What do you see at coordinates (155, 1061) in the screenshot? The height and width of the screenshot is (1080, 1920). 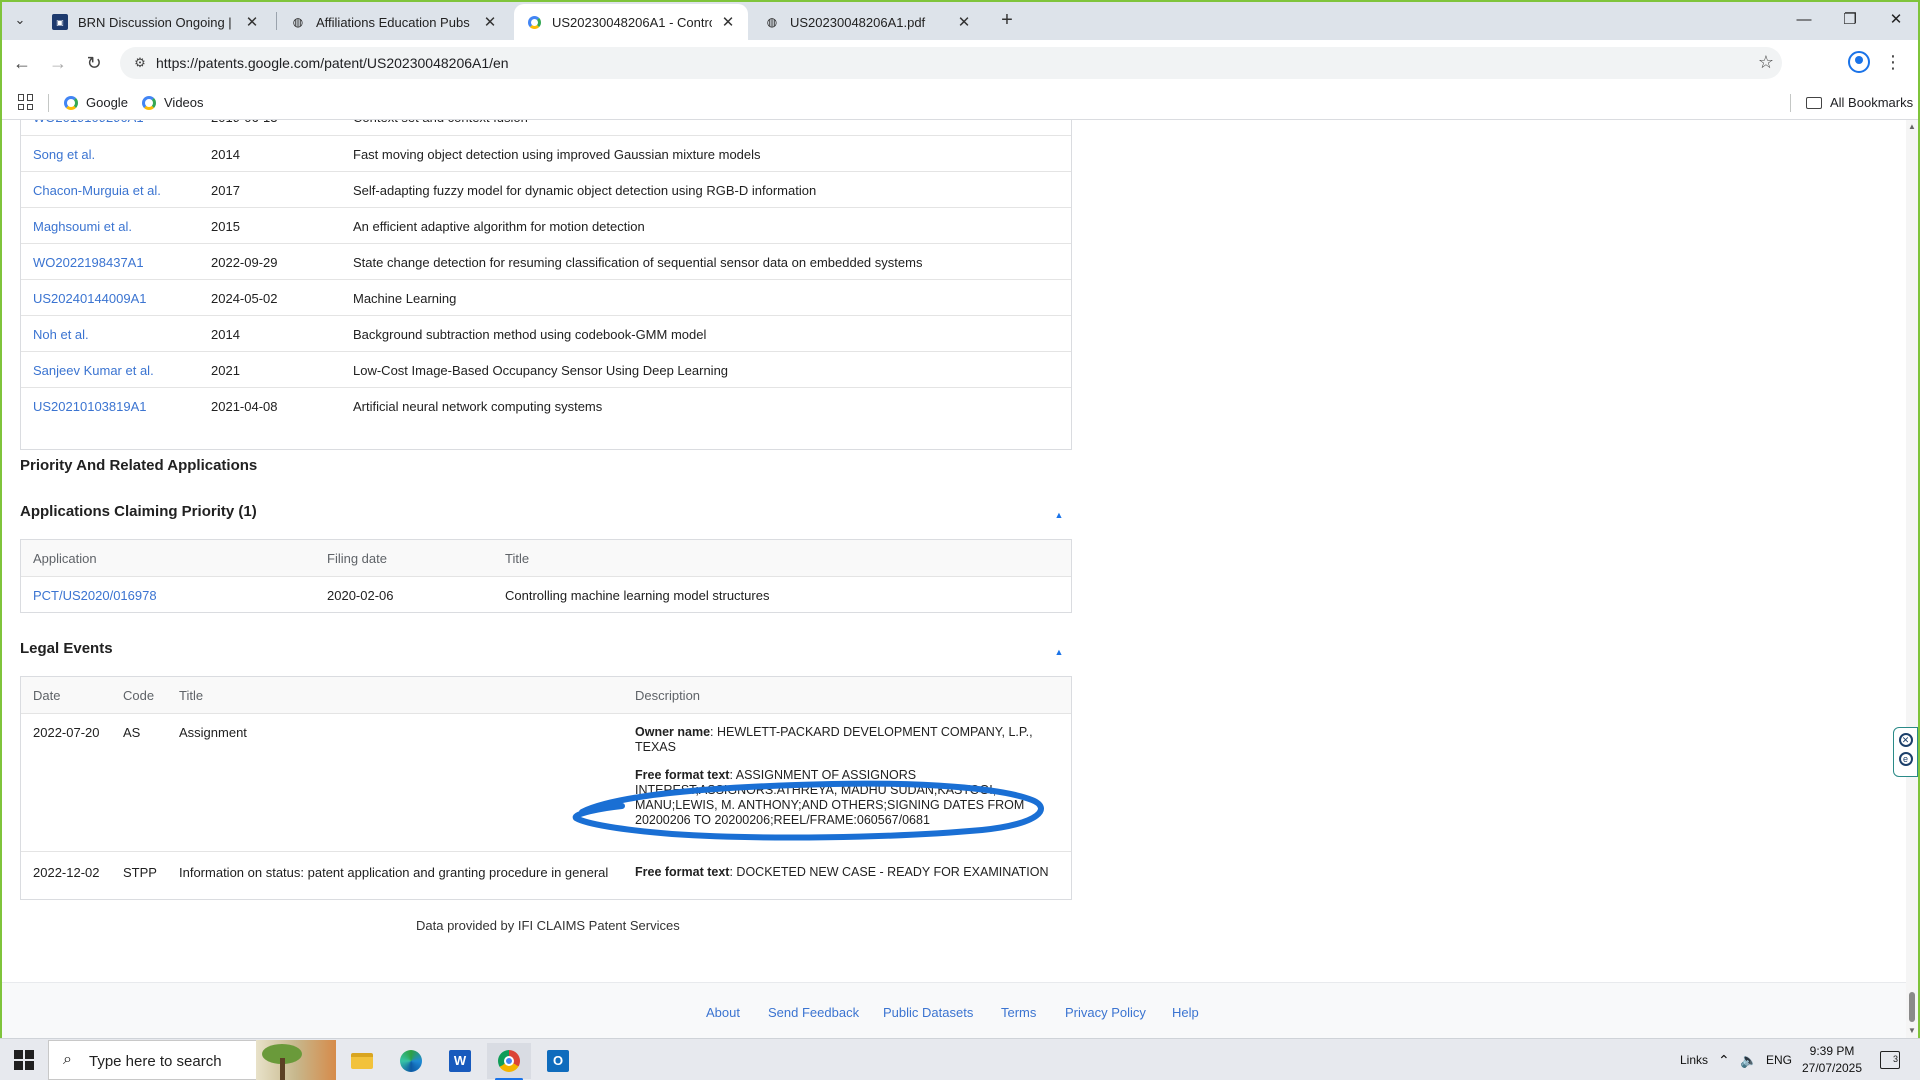 I see `search-placeholder: Type here to search` at bounding box center [155, 1061].